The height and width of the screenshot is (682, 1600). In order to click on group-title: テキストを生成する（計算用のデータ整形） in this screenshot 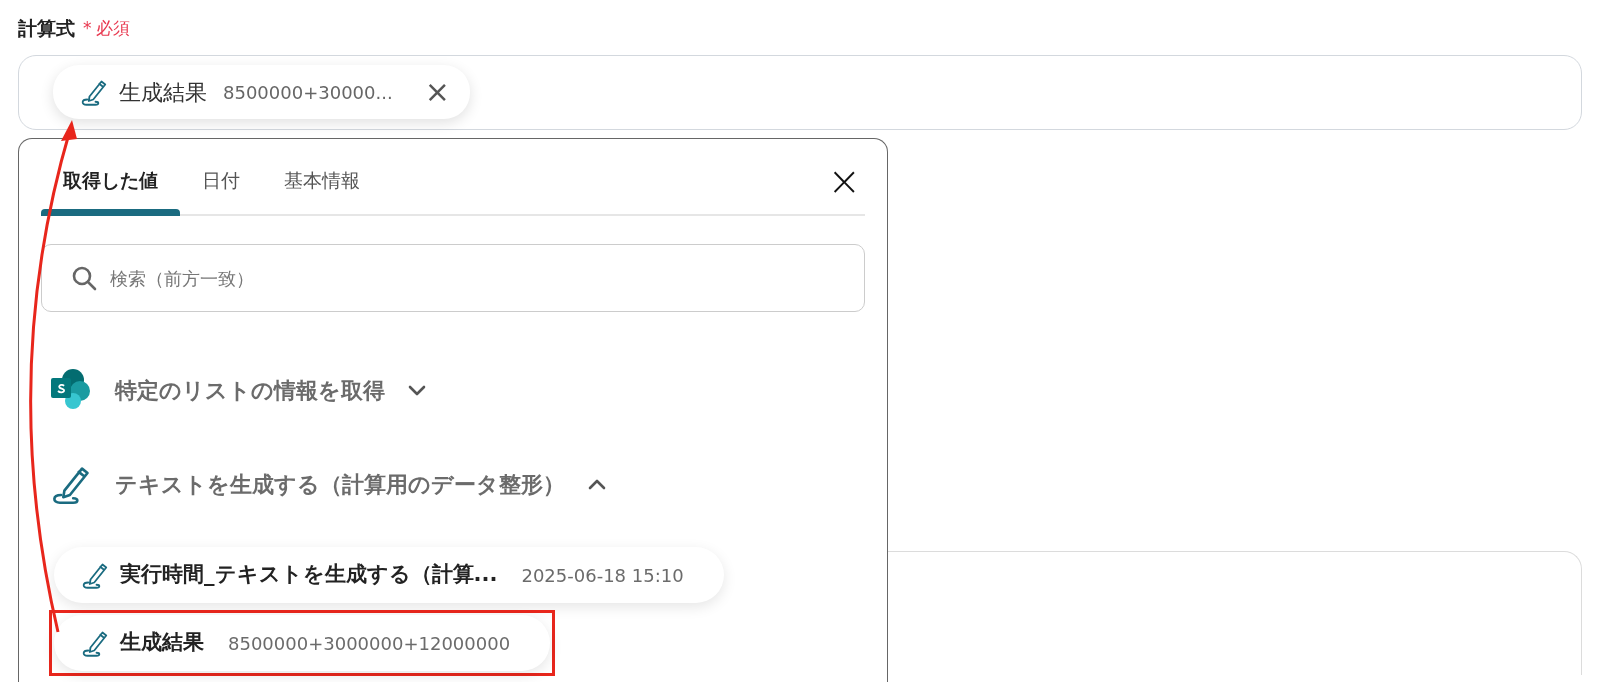, I will do `click(340, 484)`.